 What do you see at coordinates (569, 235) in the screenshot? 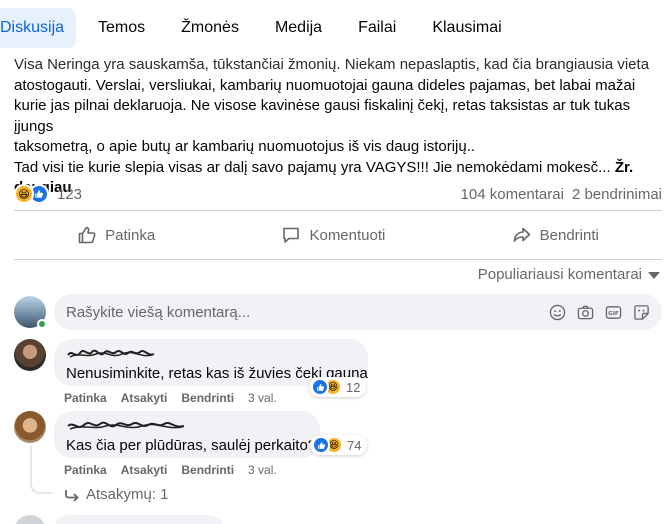
I see `share-button-label: Bendrinti` at bounding box center [569, 235].